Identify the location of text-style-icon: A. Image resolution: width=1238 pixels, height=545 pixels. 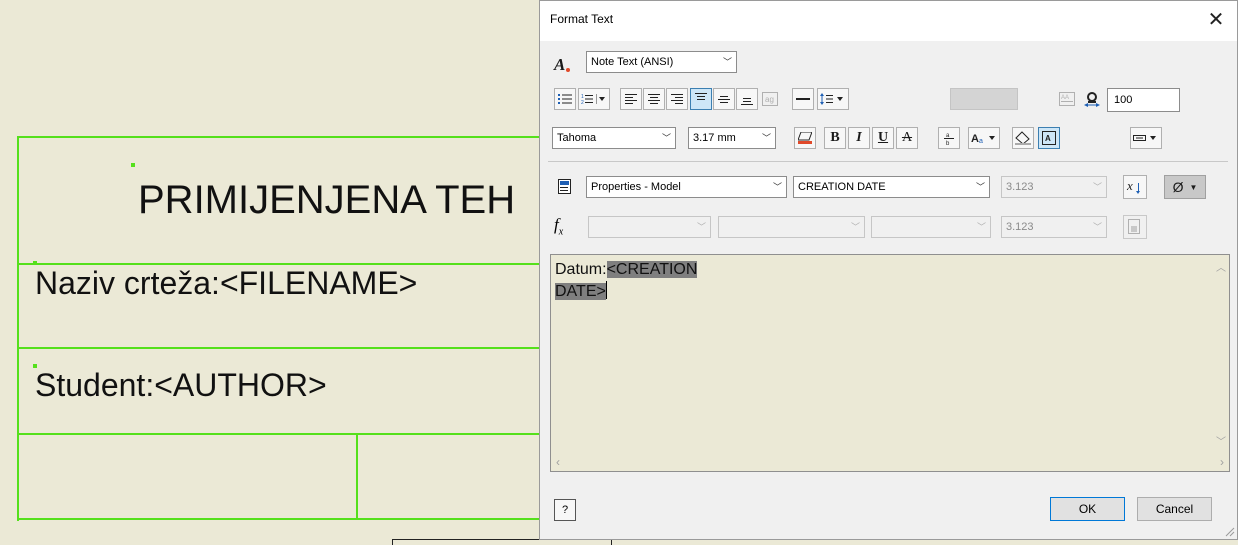
(563, 64).